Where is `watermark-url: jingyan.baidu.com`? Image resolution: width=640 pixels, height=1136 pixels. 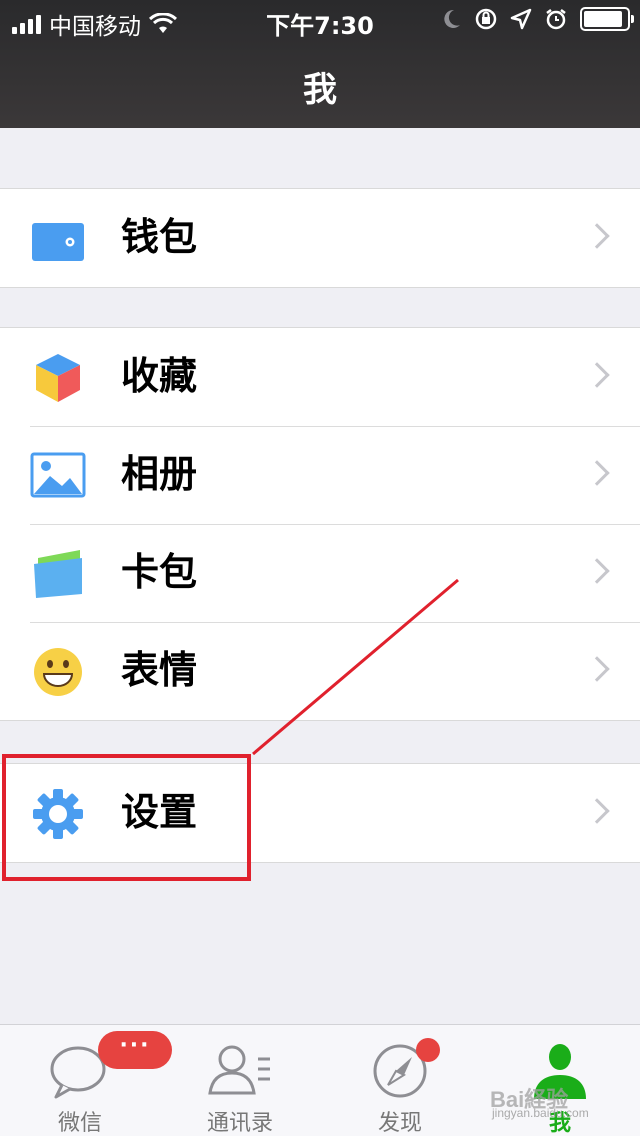
watermark-url: jingyan.baidu.com is located at coordinates (540, 1113).